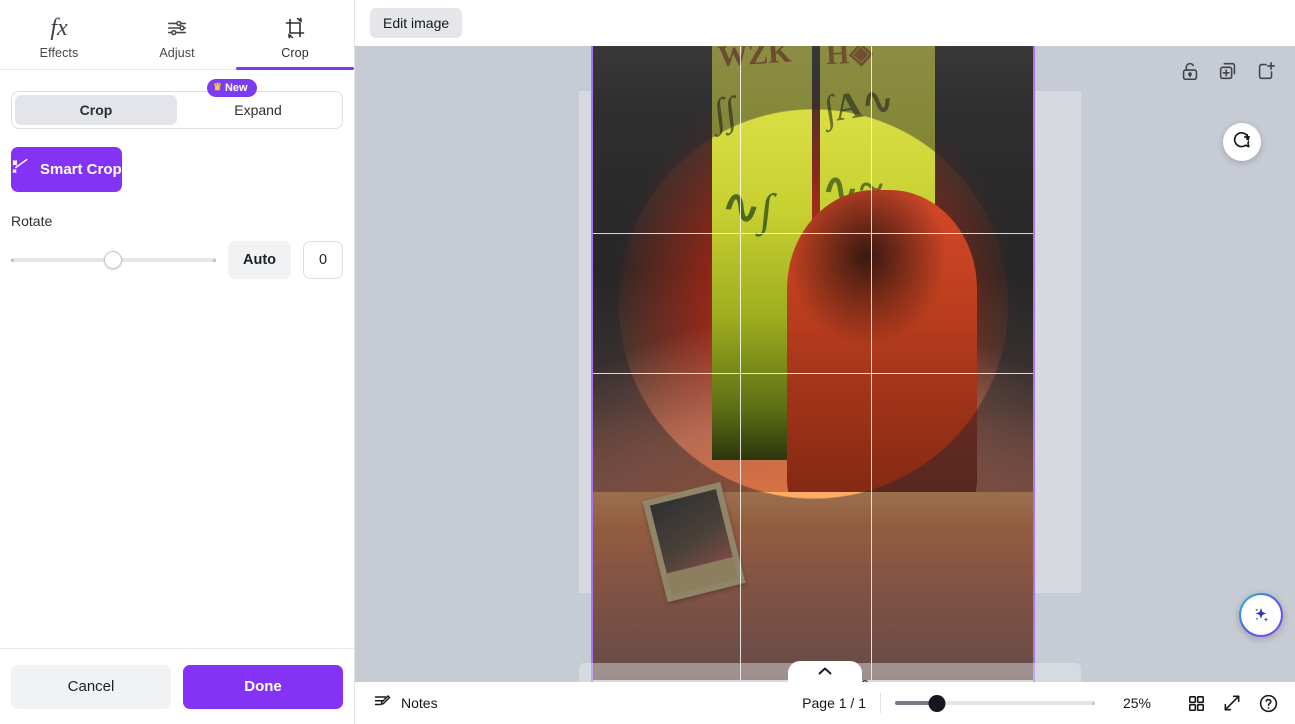 The image size is (1295, 724). I want to click on chevron-up-icon, so click(825, 672).